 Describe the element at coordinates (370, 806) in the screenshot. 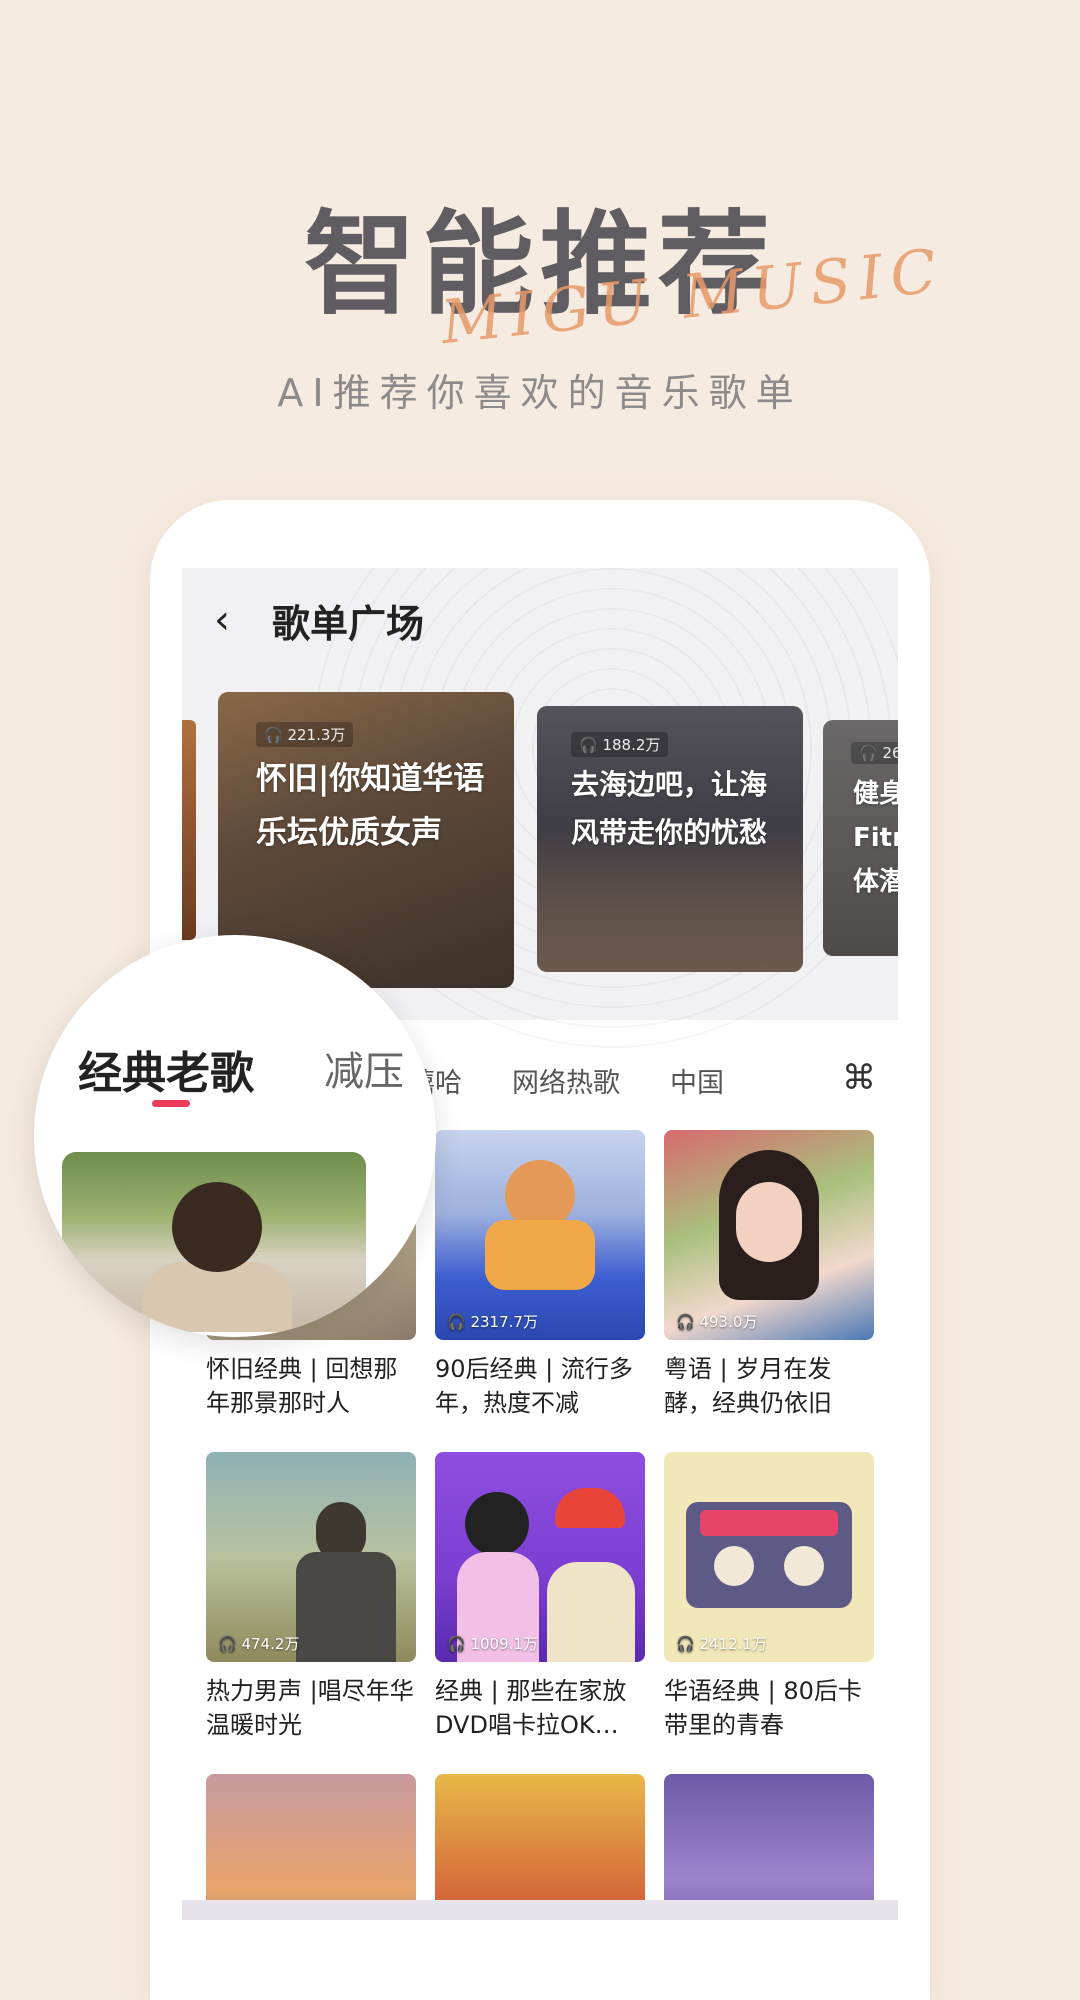

I see `banner-title: 怀旧|你知道华语乐坛优质女声` at that location.